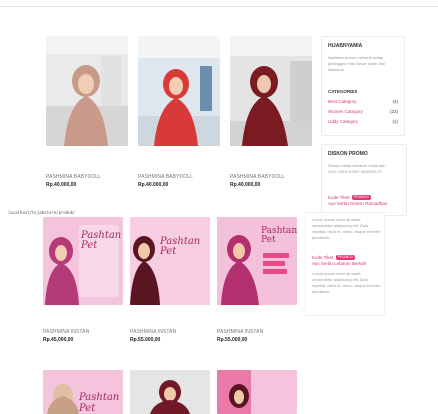  What do you see at coordinates (363, 101) in the screenshot?
I see `category-link: Best Category (4)` at bounding box center [363, 101].